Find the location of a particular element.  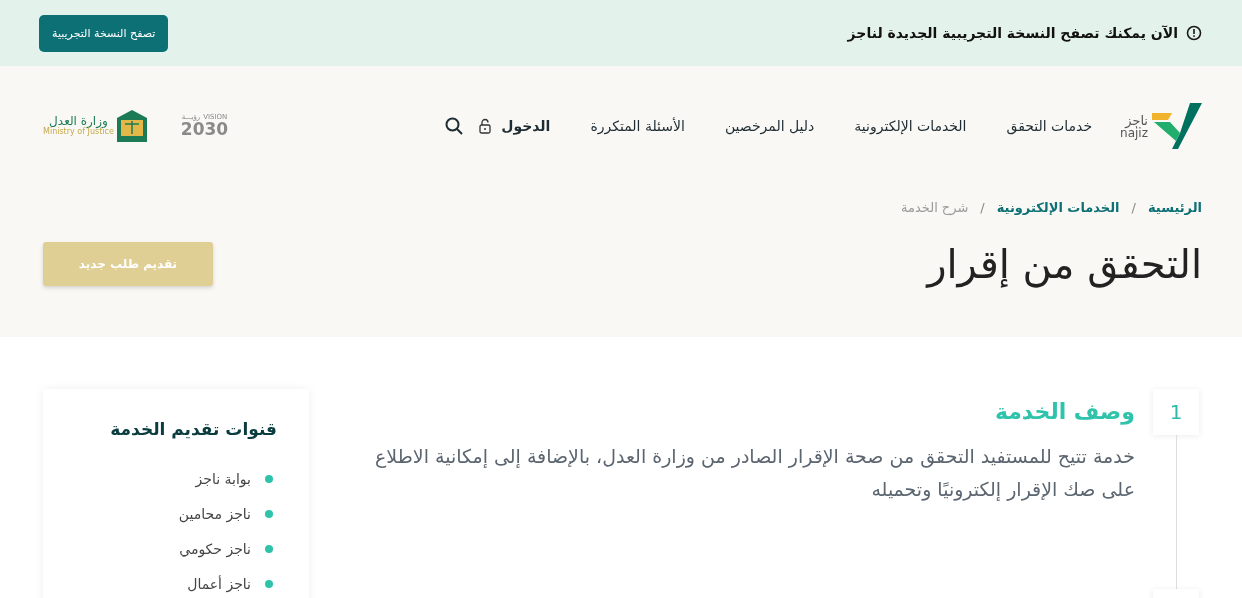

step-description: خدمة تتيح للمستفيد التحقق من صحة الإقرار الصادر من وزارة العدل، بالإضافة إلى إمكانية الاطلاع على صك الإقرار إلكترونيًا وتحميله is located at coordinates (754, 473).